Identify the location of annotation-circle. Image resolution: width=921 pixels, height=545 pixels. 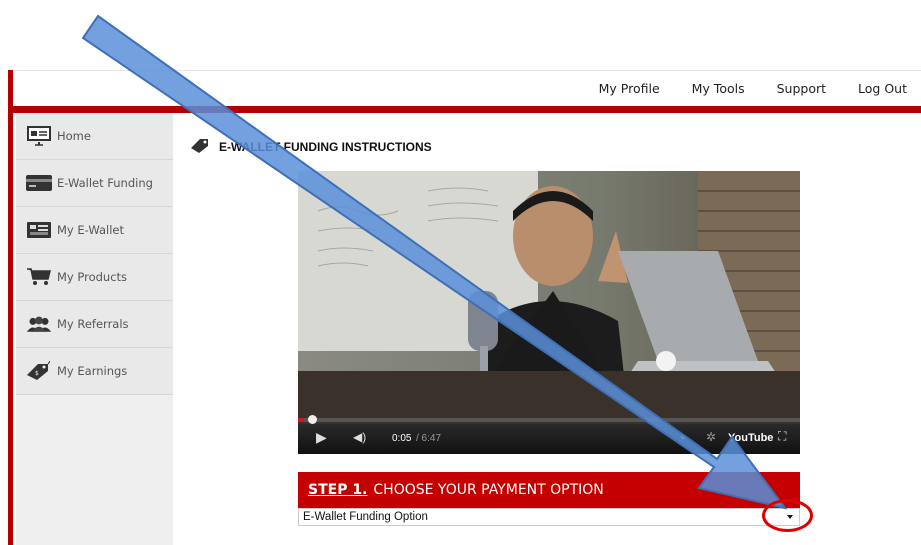
(787, 515).